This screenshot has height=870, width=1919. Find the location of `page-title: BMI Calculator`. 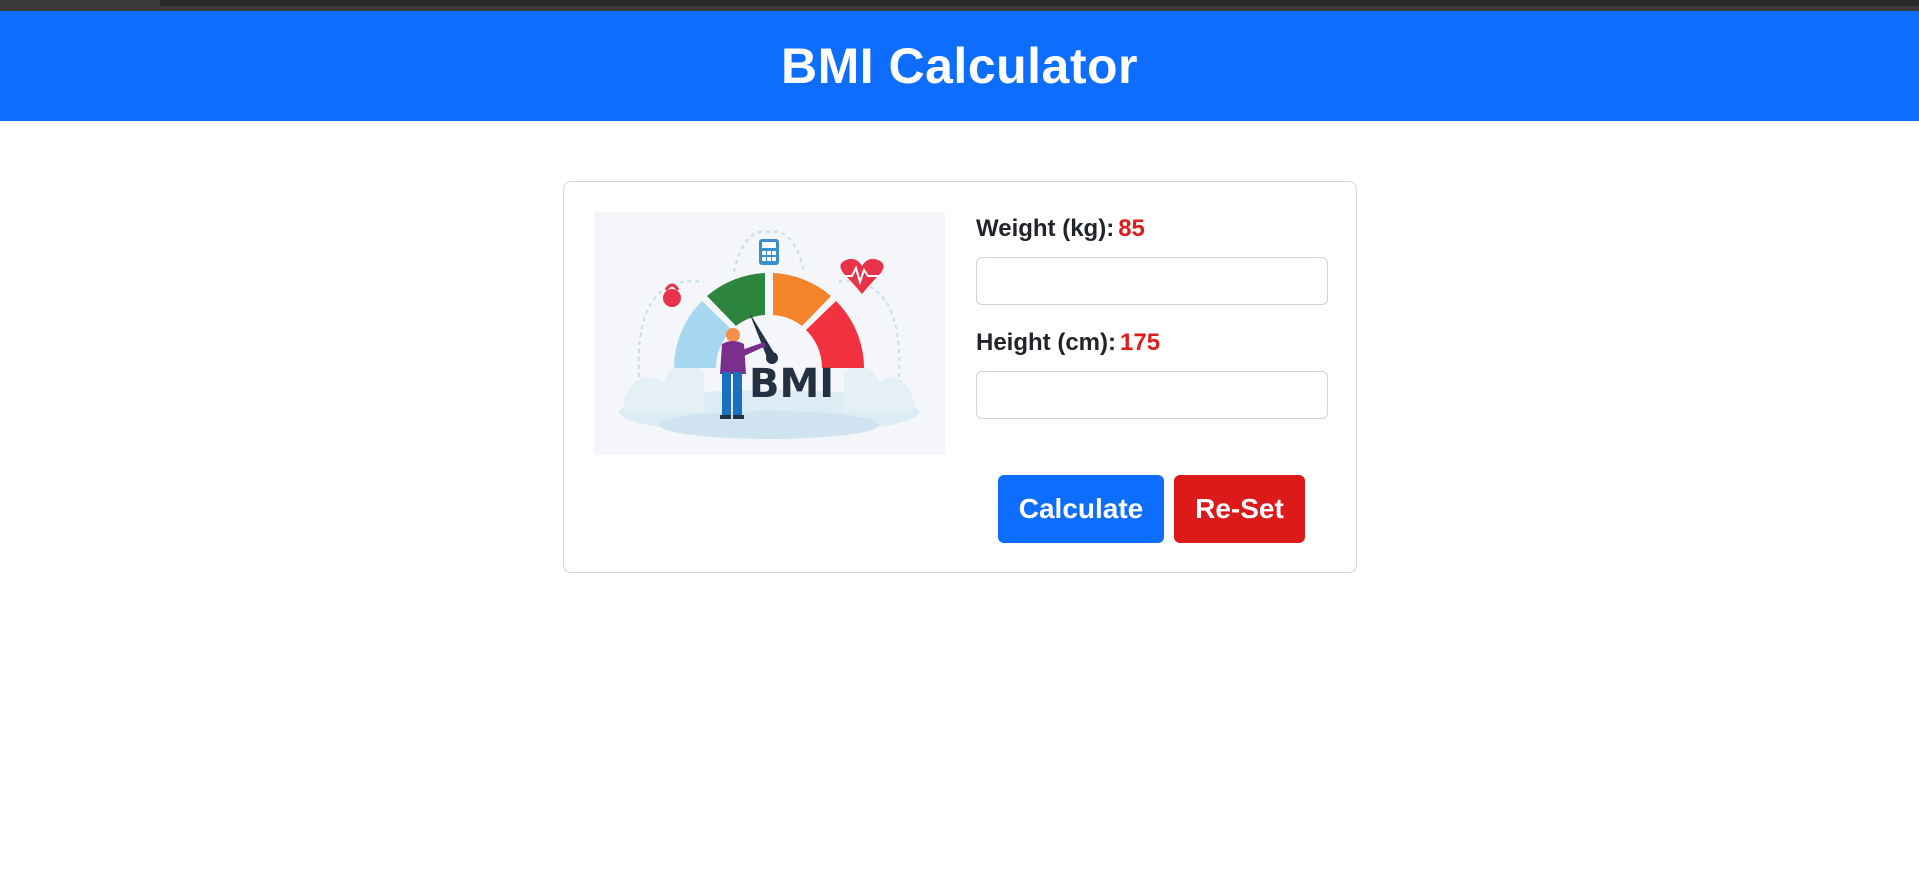

page-title: BMI Calculator is located at coordinates (959, 66).